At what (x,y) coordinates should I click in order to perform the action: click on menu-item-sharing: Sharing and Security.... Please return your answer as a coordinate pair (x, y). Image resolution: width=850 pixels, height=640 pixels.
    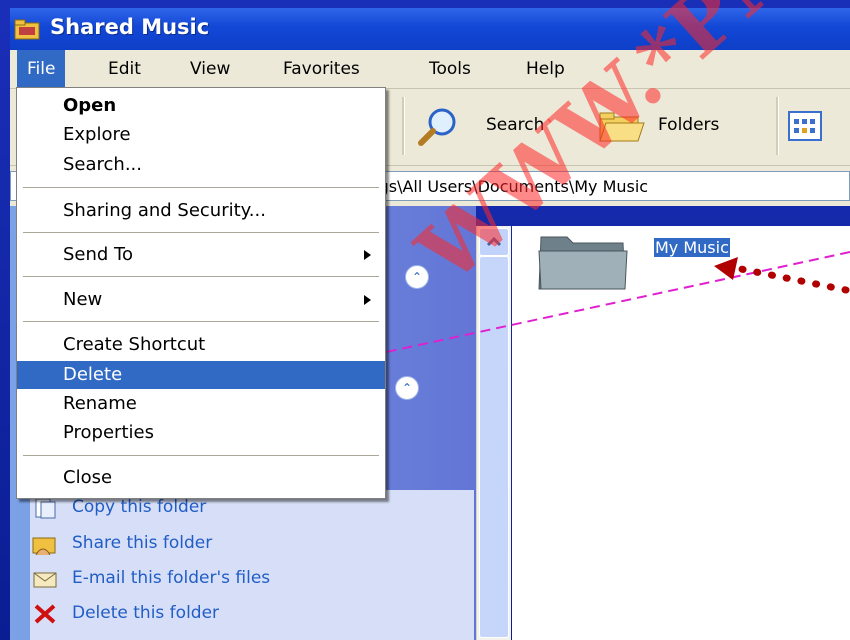
    Looking at the image, I should click on (201, 211).